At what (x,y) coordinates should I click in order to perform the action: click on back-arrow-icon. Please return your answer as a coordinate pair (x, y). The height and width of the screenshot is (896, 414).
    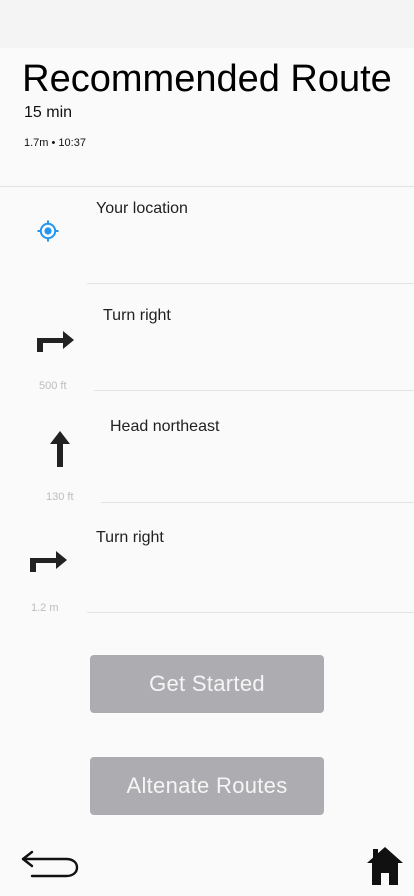
    Looking at the image, I should click on (50, 867).